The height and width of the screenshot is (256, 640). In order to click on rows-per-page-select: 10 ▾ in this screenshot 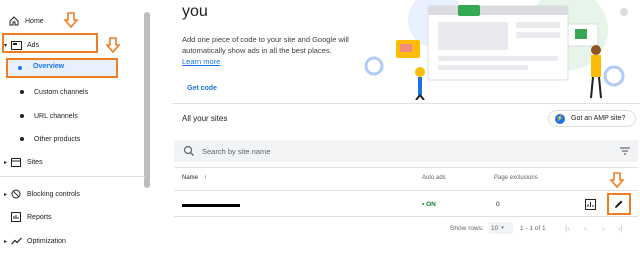, I will do `click(501, 228)`.